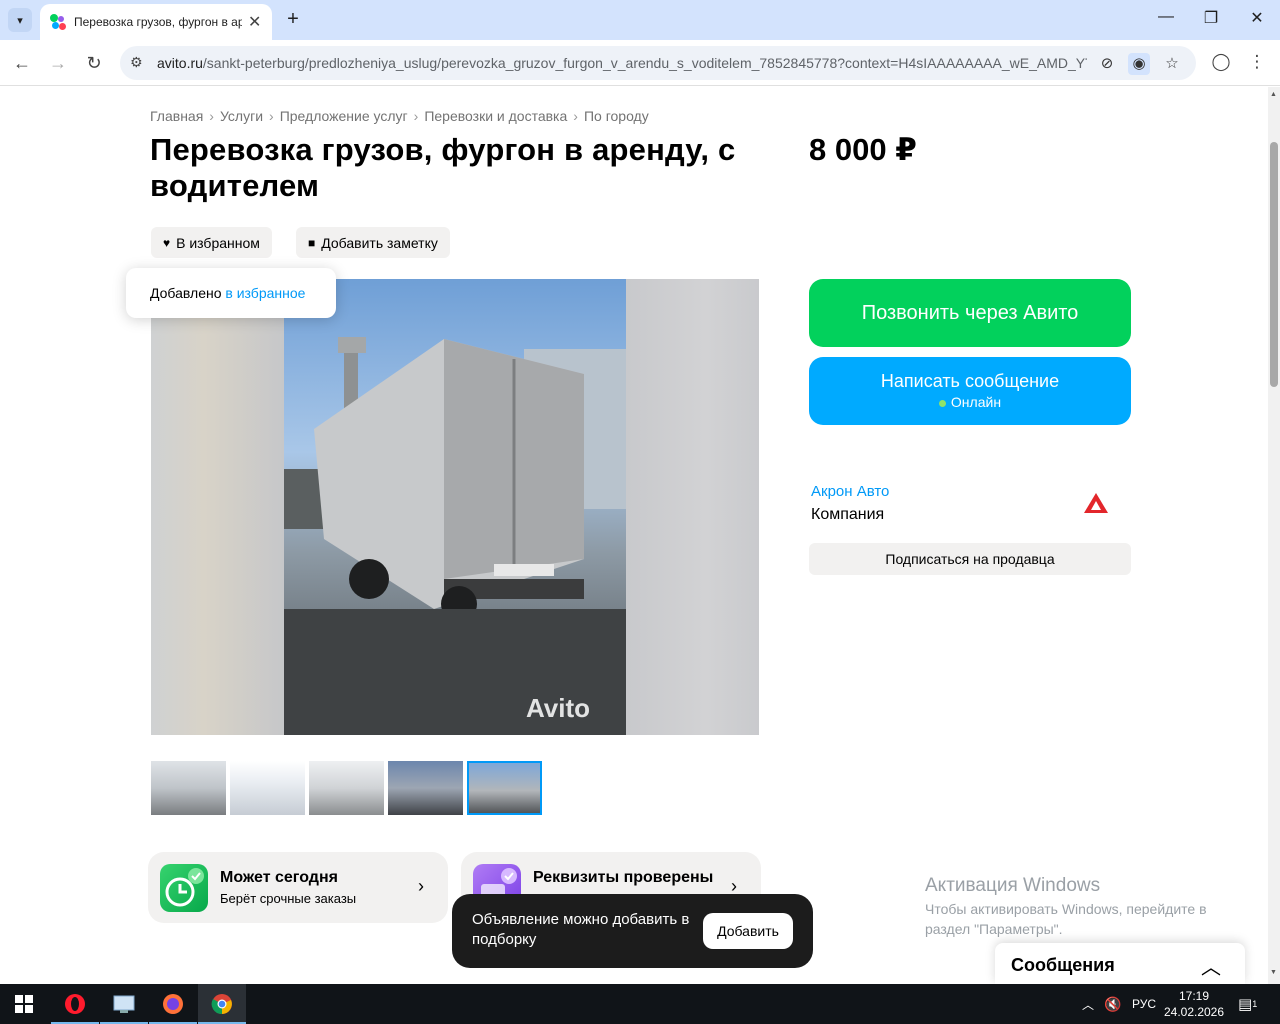  Describe the element at coordinates (1255, 1004) in the screenshot. I see `notification-count: 1` at that location.